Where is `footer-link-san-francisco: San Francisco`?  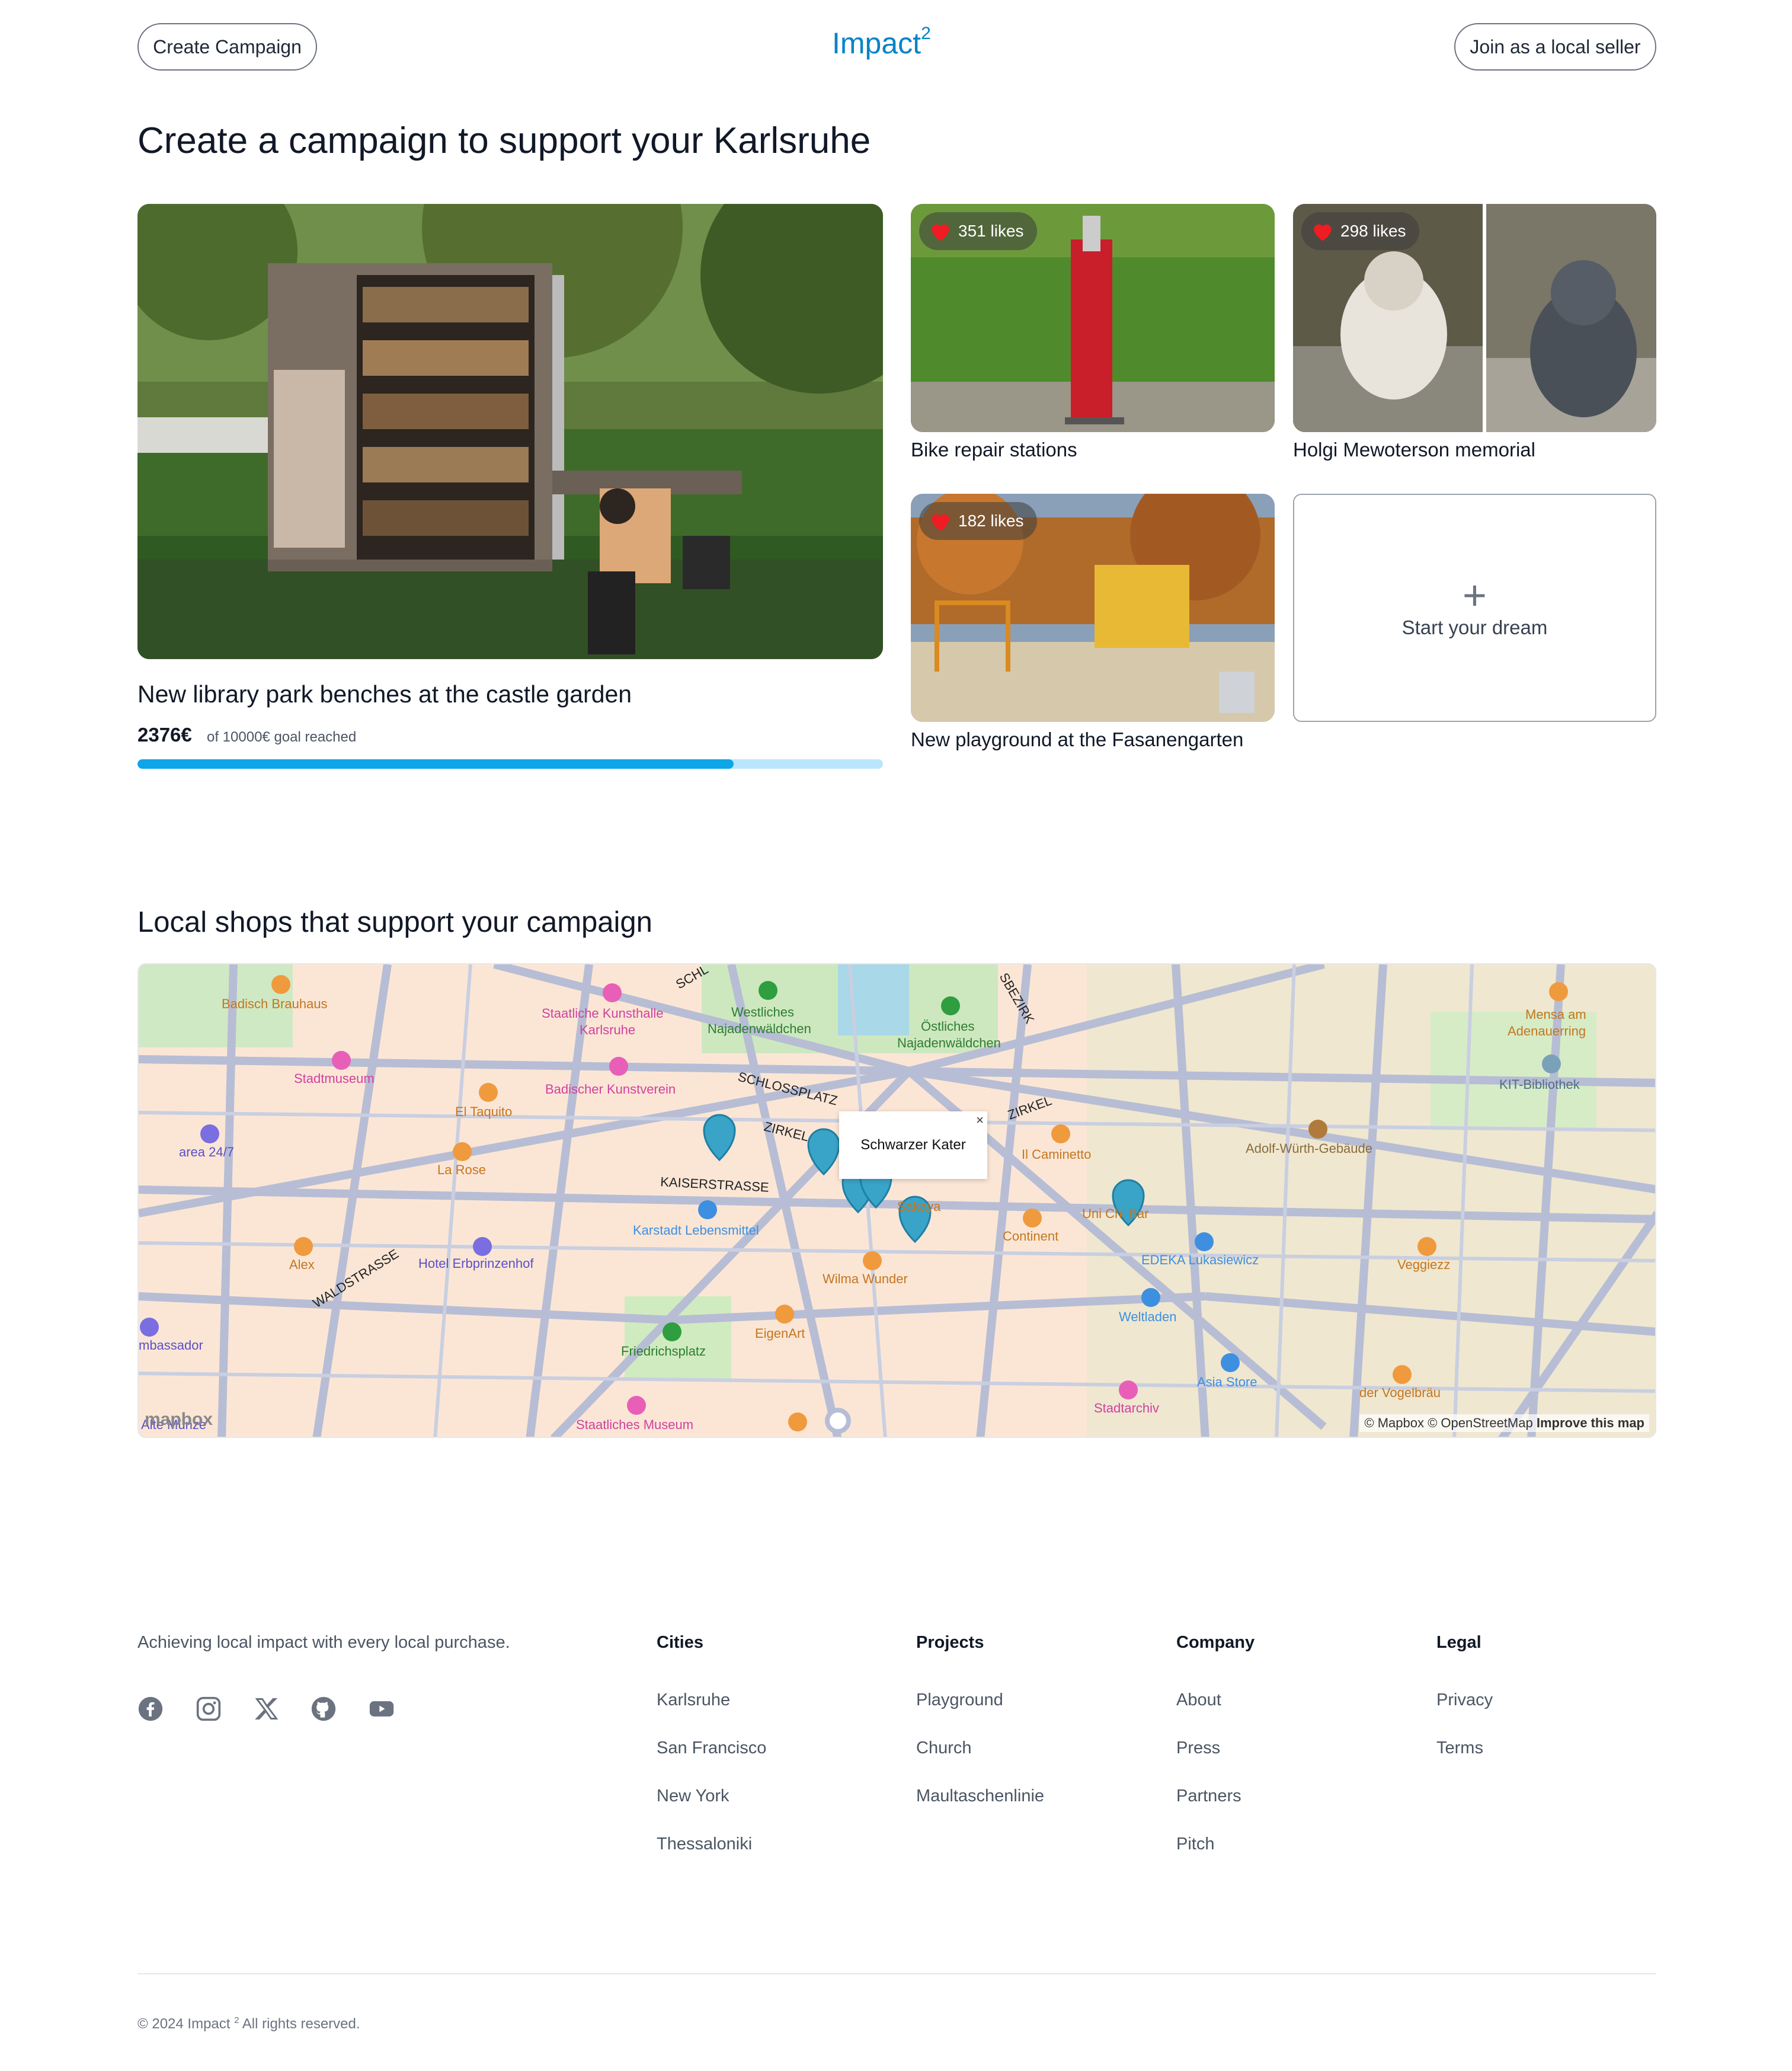
footer-link-san-francisco: San Francisco is located at coordinates (711, 1748).